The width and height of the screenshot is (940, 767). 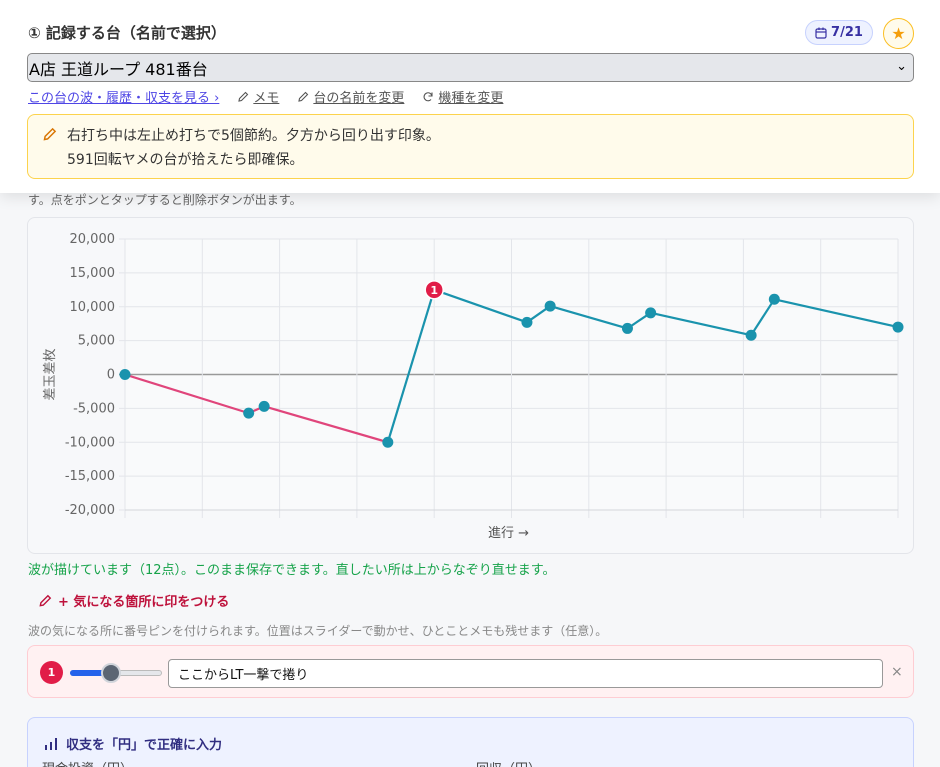 What do you see at coordinates (123, 96) in the screenshot?
I see `history-link: この台の波・履歴・収支を見る ›` at bounding box center [123, 96].